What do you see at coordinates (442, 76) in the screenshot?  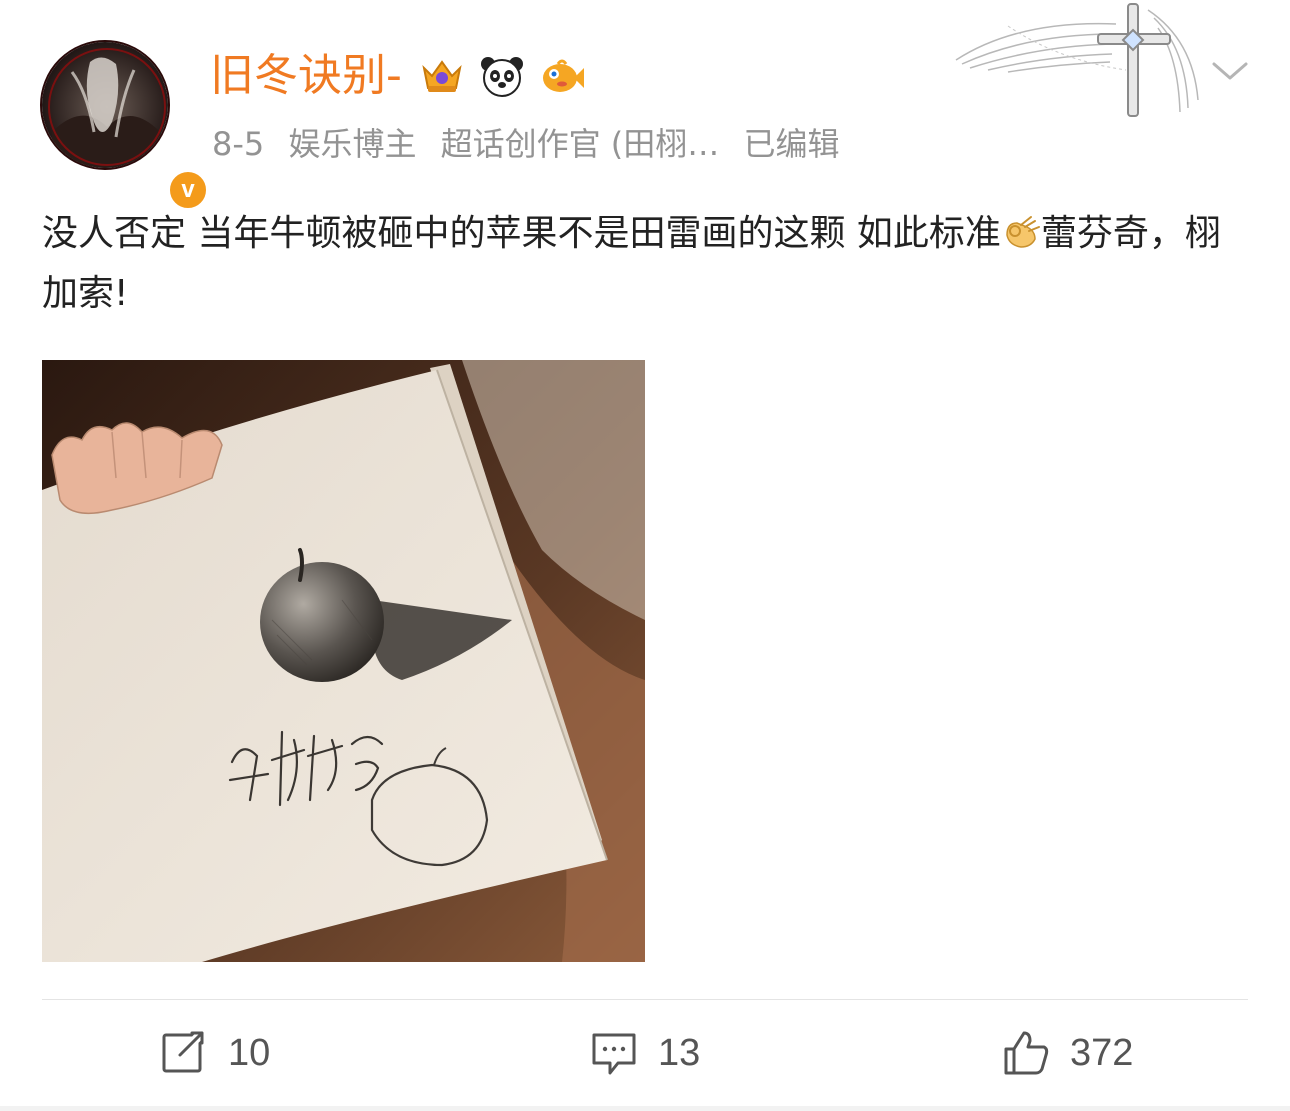 I see `crown-vip-badge-icon` at bounding box center [442, 76].